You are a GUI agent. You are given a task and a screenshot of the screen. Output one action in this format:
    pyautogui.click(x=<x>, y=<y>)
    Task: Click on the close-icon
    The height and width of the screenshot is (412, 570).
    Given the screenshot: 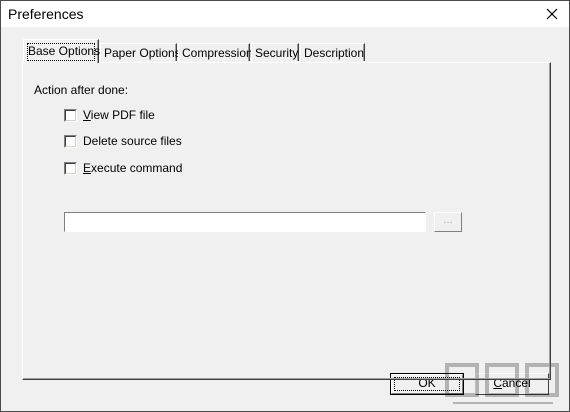 What is the action you would take?
    pyautogui.click(x=552, y=14)
    